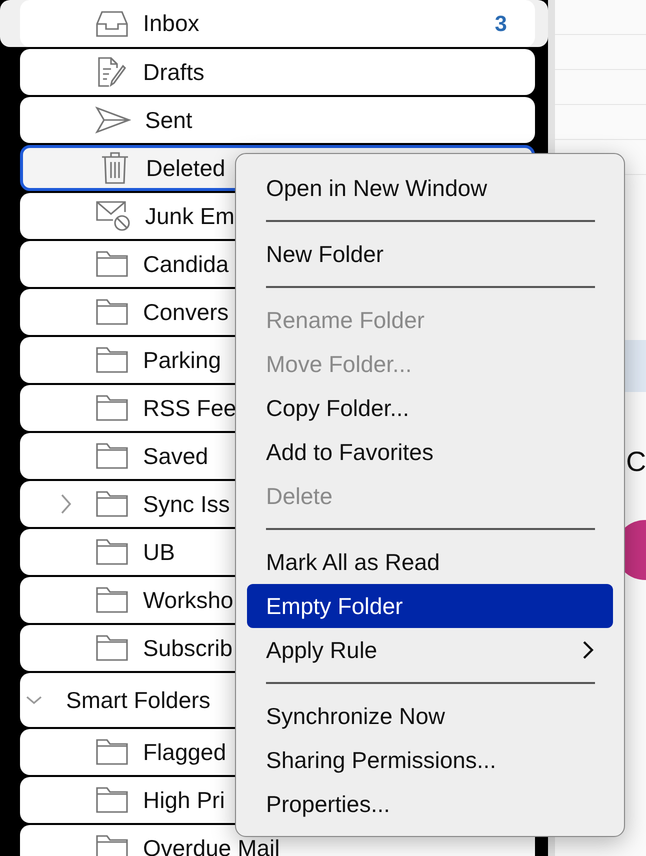 This screenshot has width=646, height=856. What do you see at coordinates (184, 800) in the screenshot?
I see `folder-label: High Pri` at bounding box center [184, 800].